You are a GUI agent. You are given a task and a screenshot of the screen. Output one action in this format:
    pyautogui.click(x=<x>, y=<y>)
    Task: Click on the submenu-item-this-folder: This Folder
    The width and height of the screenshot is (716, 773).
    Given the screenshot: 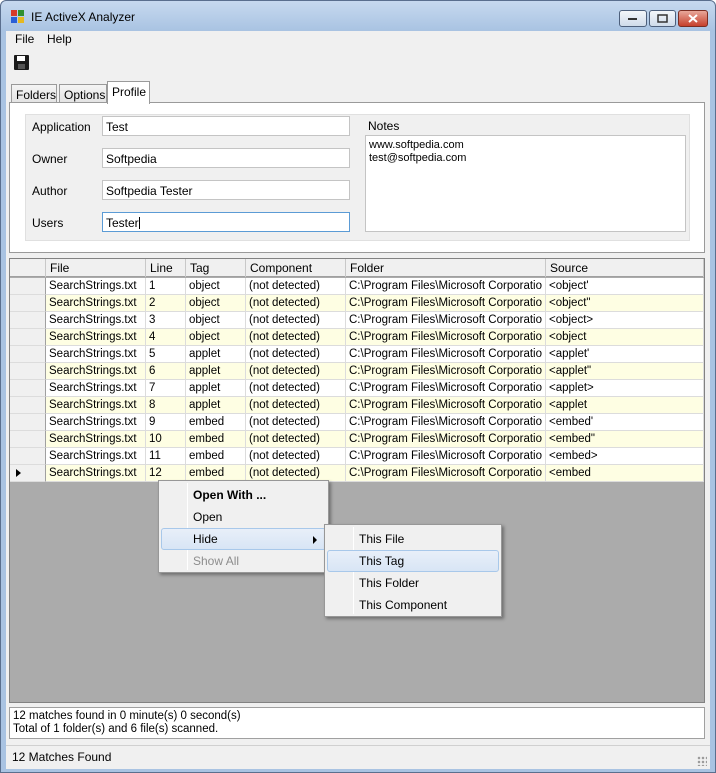 What is the action you would take?
    pyautogui.click(x=413, y=583)
    